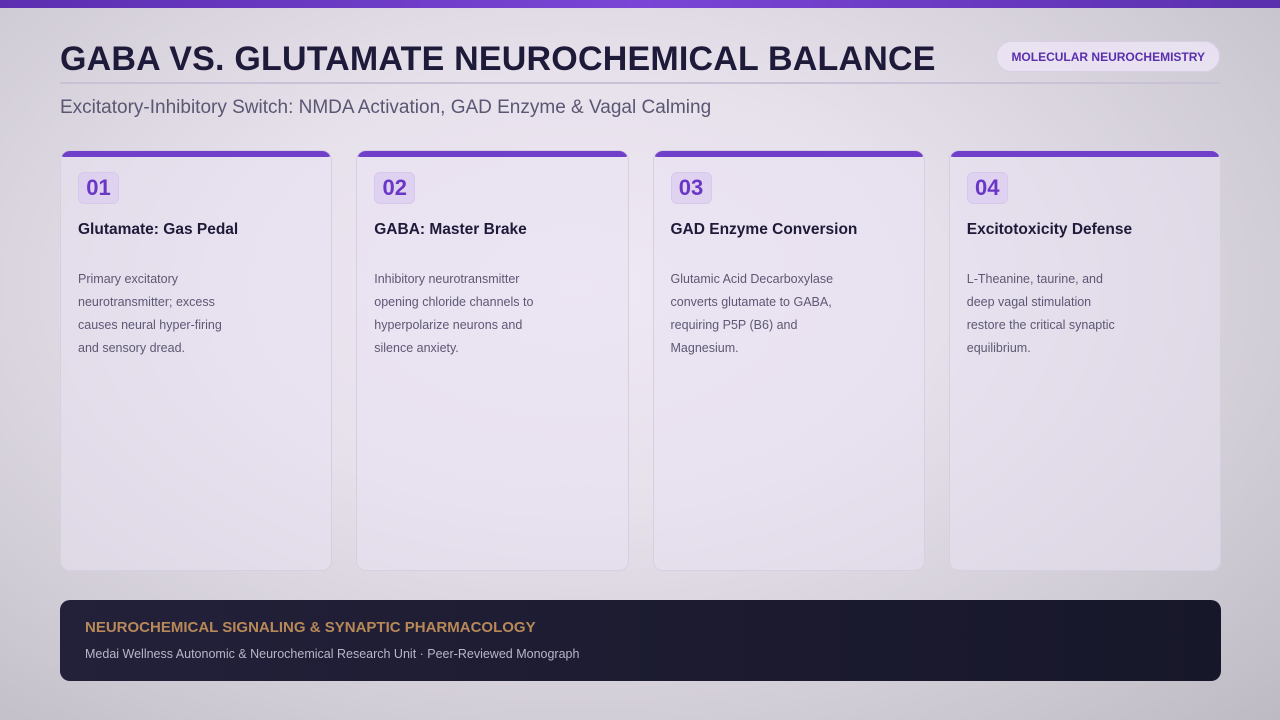 This screenshot has height=720, width=1280. I want to click on card-title: Glutamate: Gas Pedal, so click(158, 229).